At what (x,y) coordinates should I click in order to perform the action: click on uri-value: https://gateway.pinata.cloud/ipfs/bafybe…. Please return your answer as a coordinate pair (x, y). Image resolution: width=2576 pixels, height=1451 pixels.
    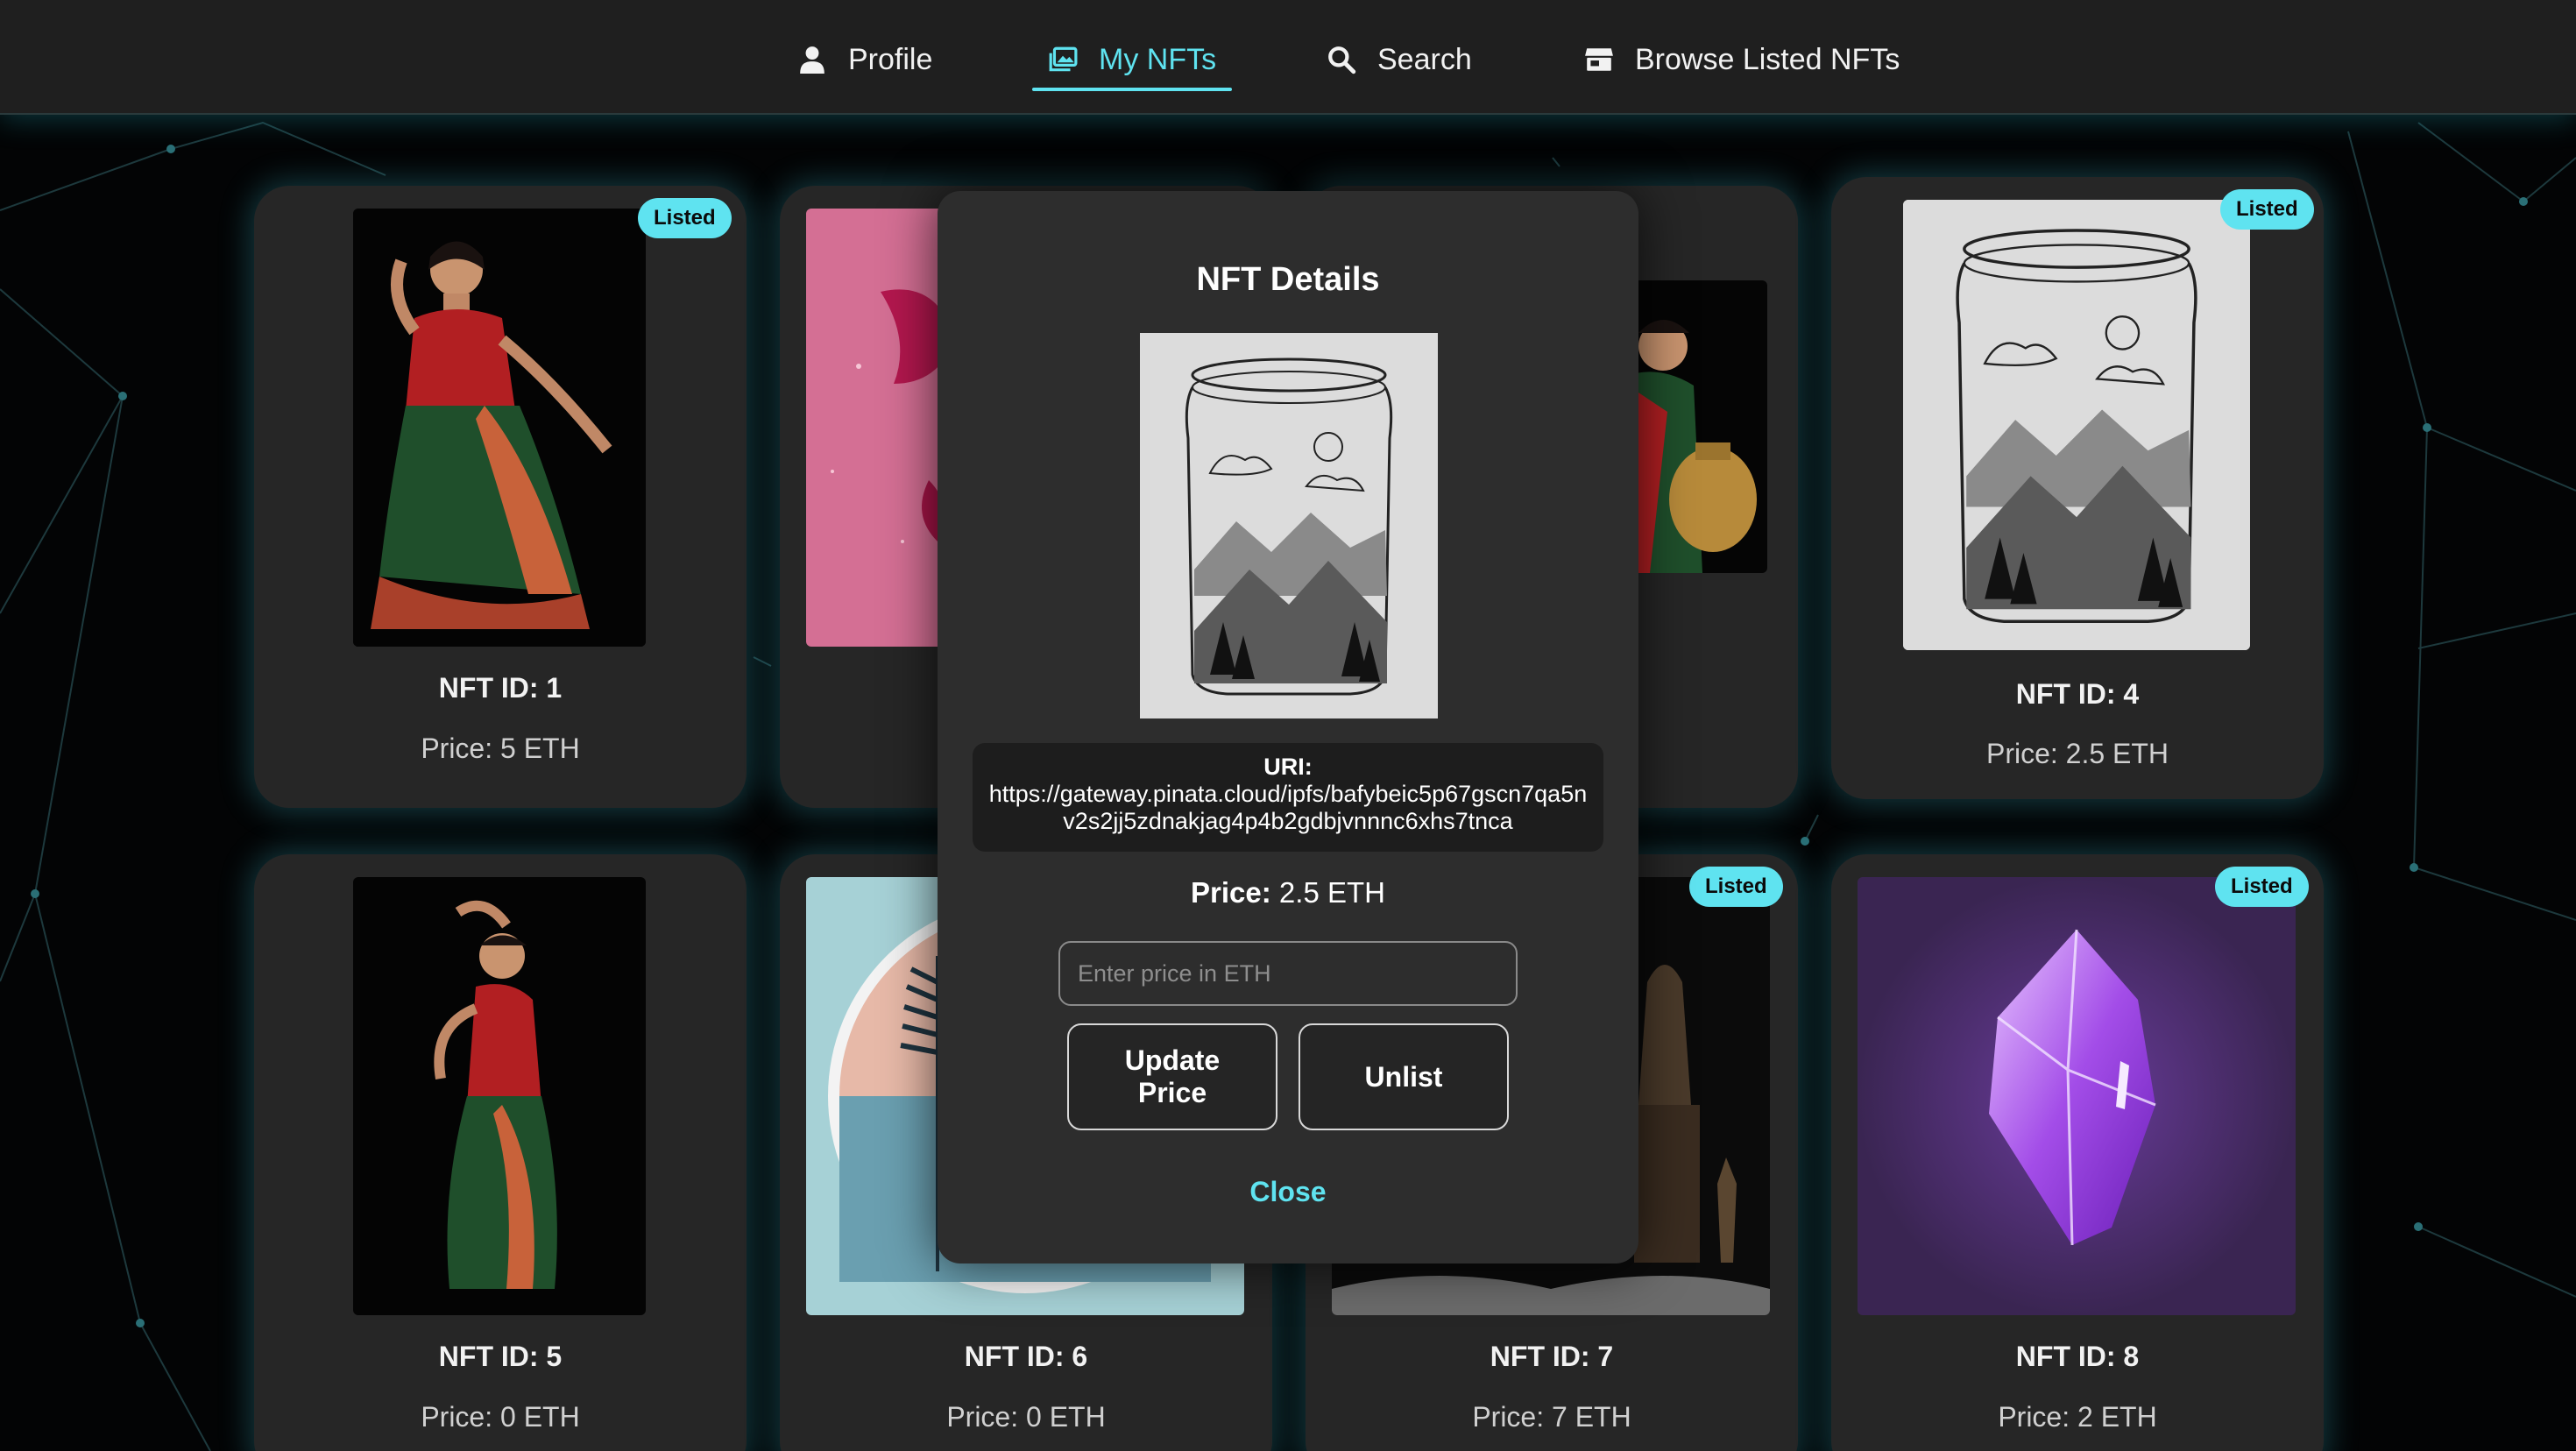
    Looking at the image, I should click on (1288, 807).